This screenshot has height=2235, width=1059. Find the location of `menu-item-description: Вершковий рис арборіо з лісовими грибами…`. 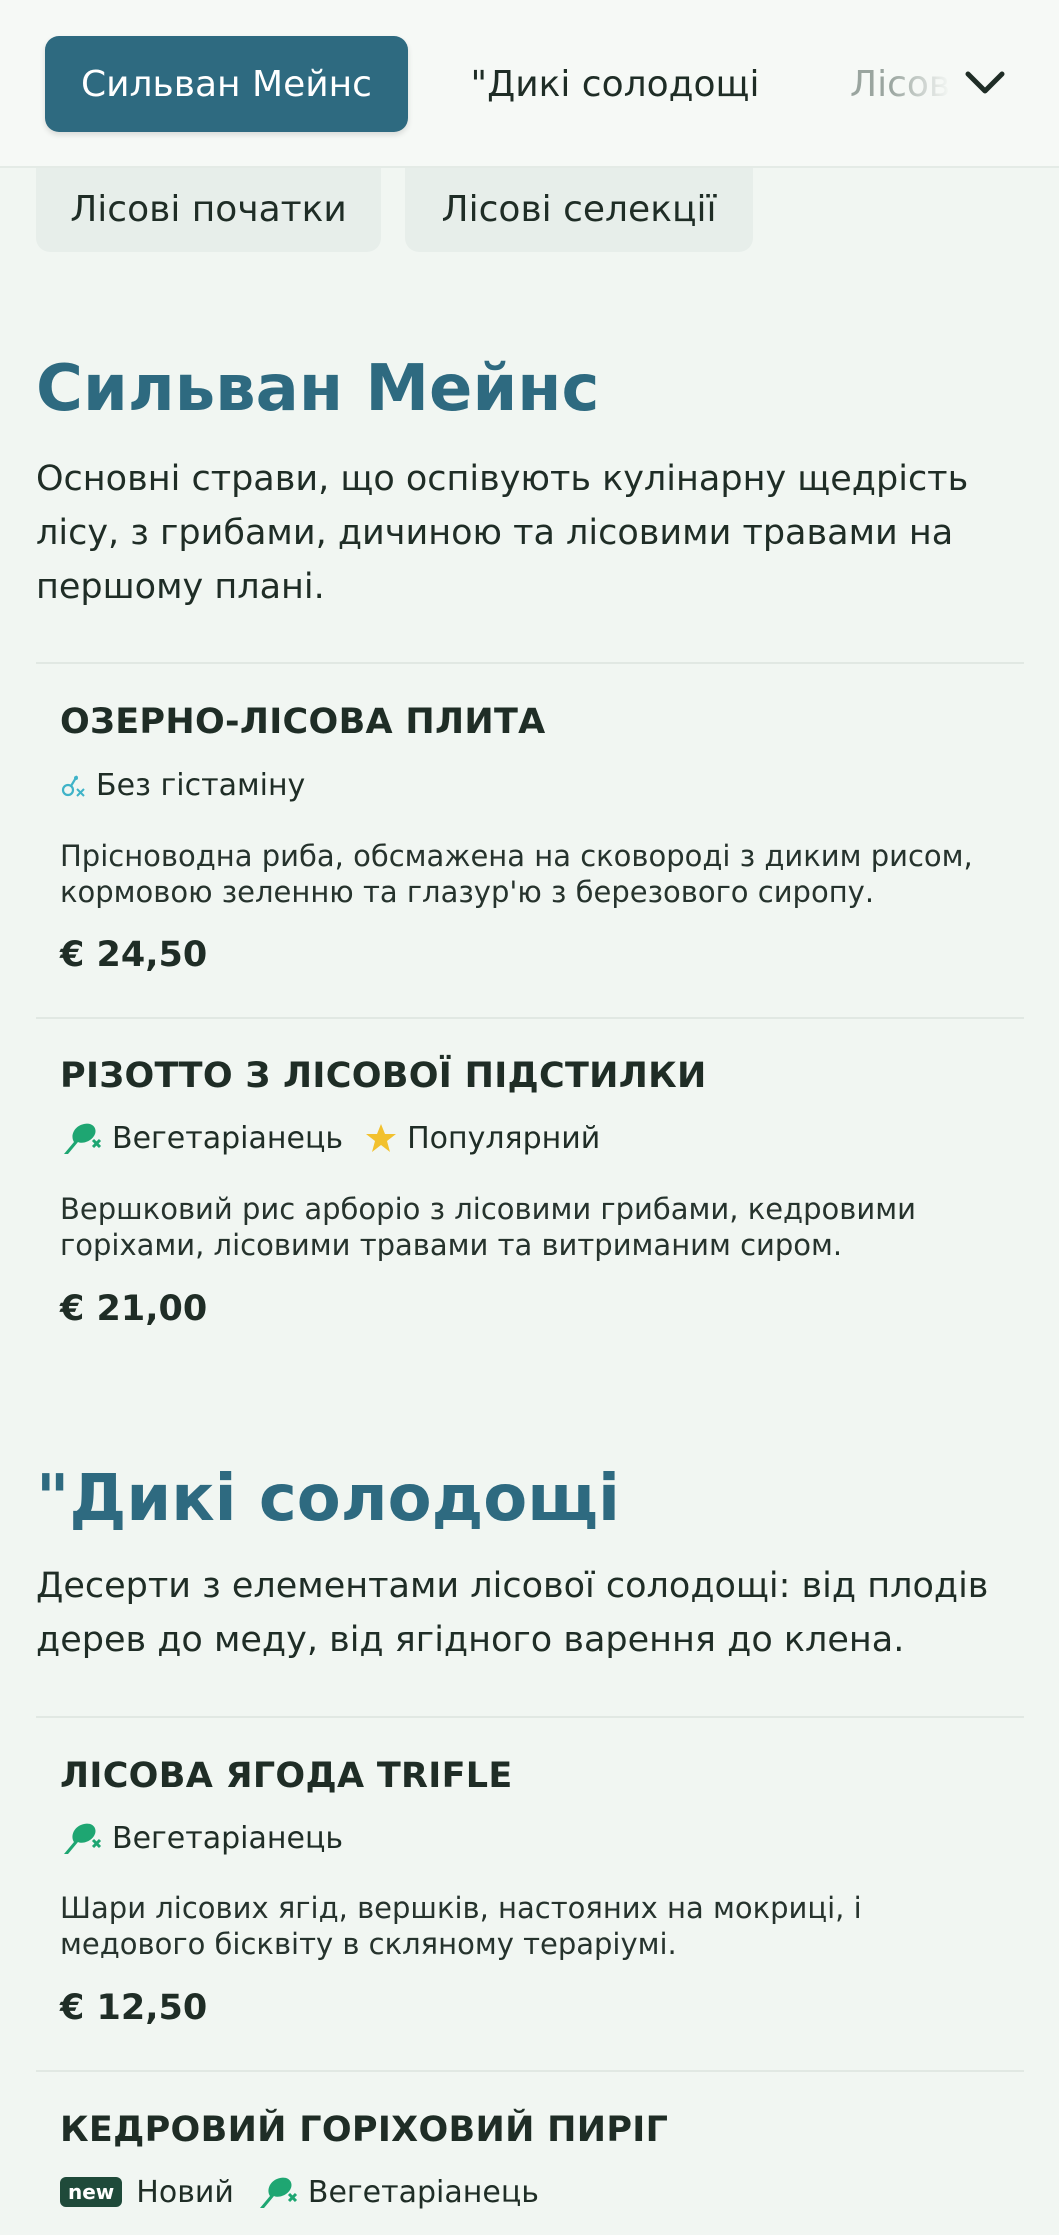

menu-item-description: Вершковий рис арборіо з лісовими грибами… is located at coordinates (488, 1227).